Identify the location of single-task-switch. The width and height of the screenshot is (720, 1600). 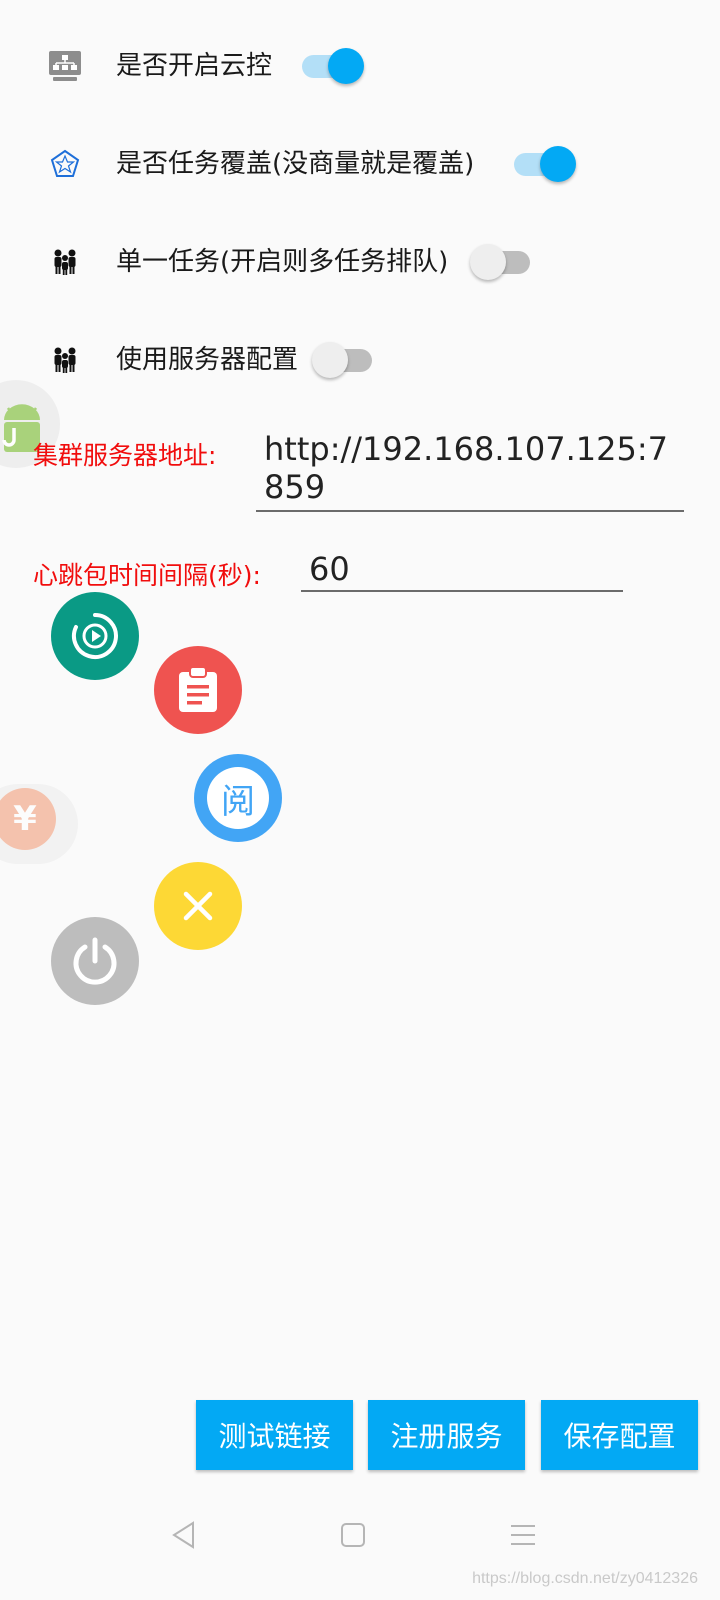
(503, 262).